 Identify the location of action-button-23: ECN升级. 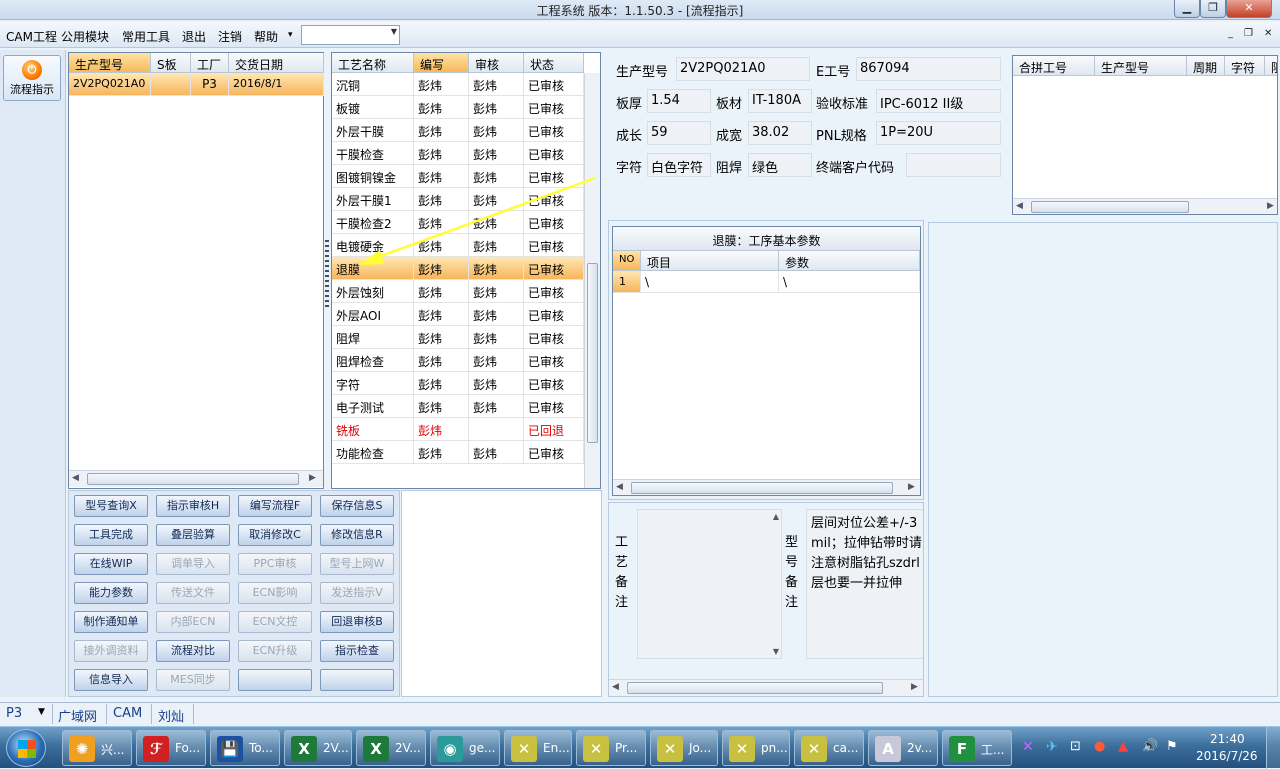
(275, 651).